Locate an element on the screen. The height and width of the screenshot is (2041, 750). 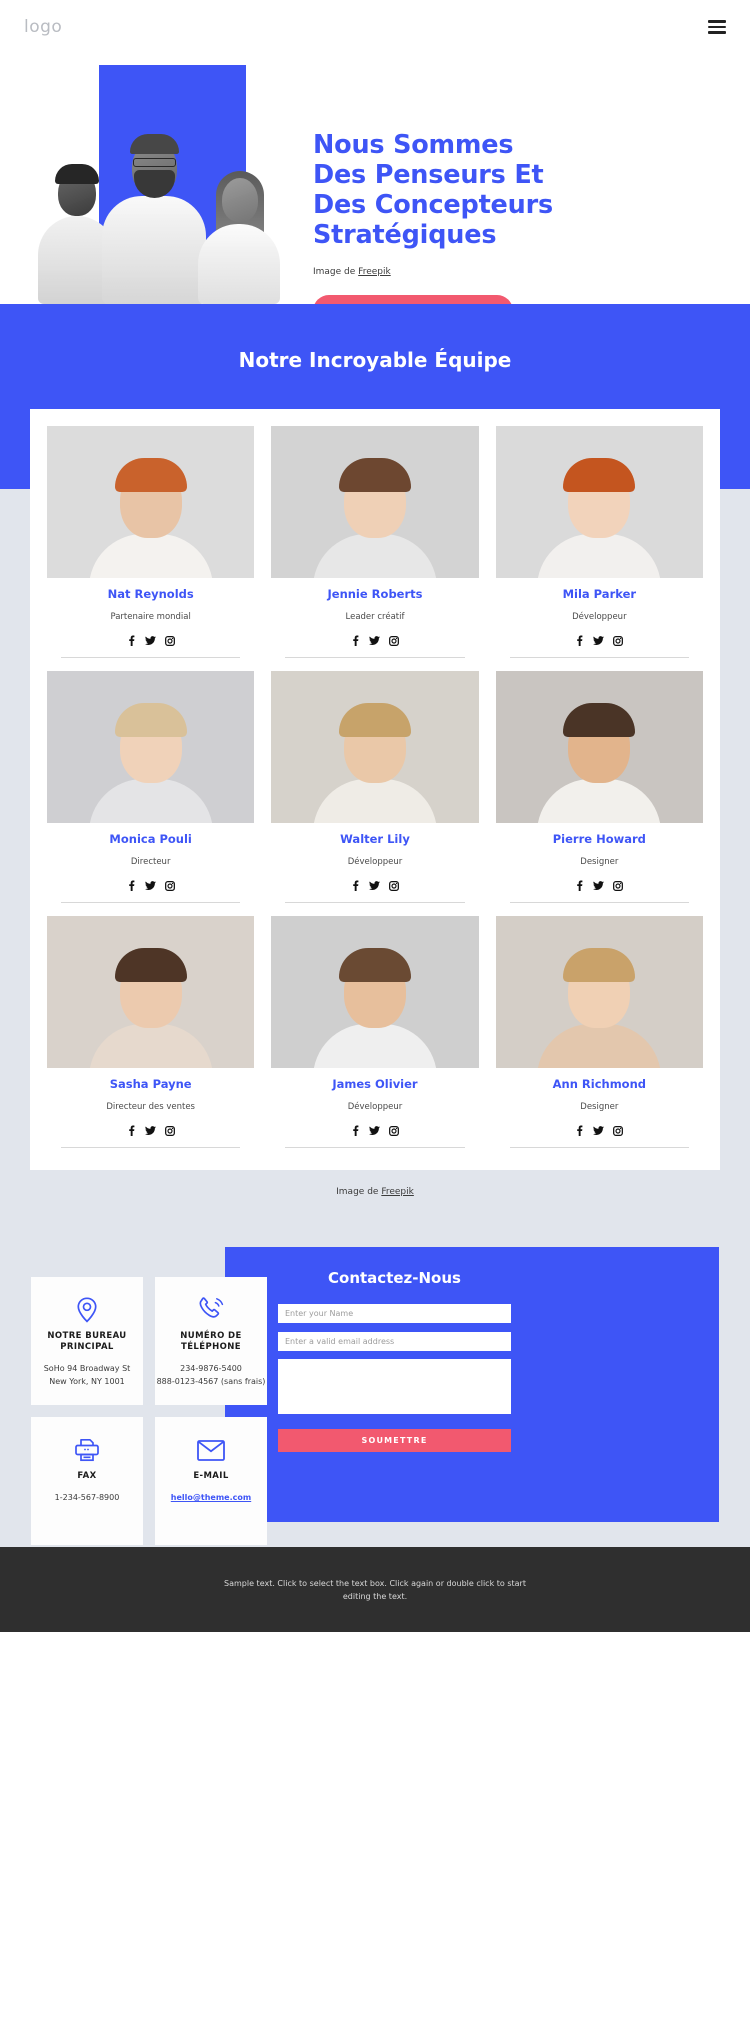
hero-title-line: Des Concepteurs is located at coordinates (433, 205).